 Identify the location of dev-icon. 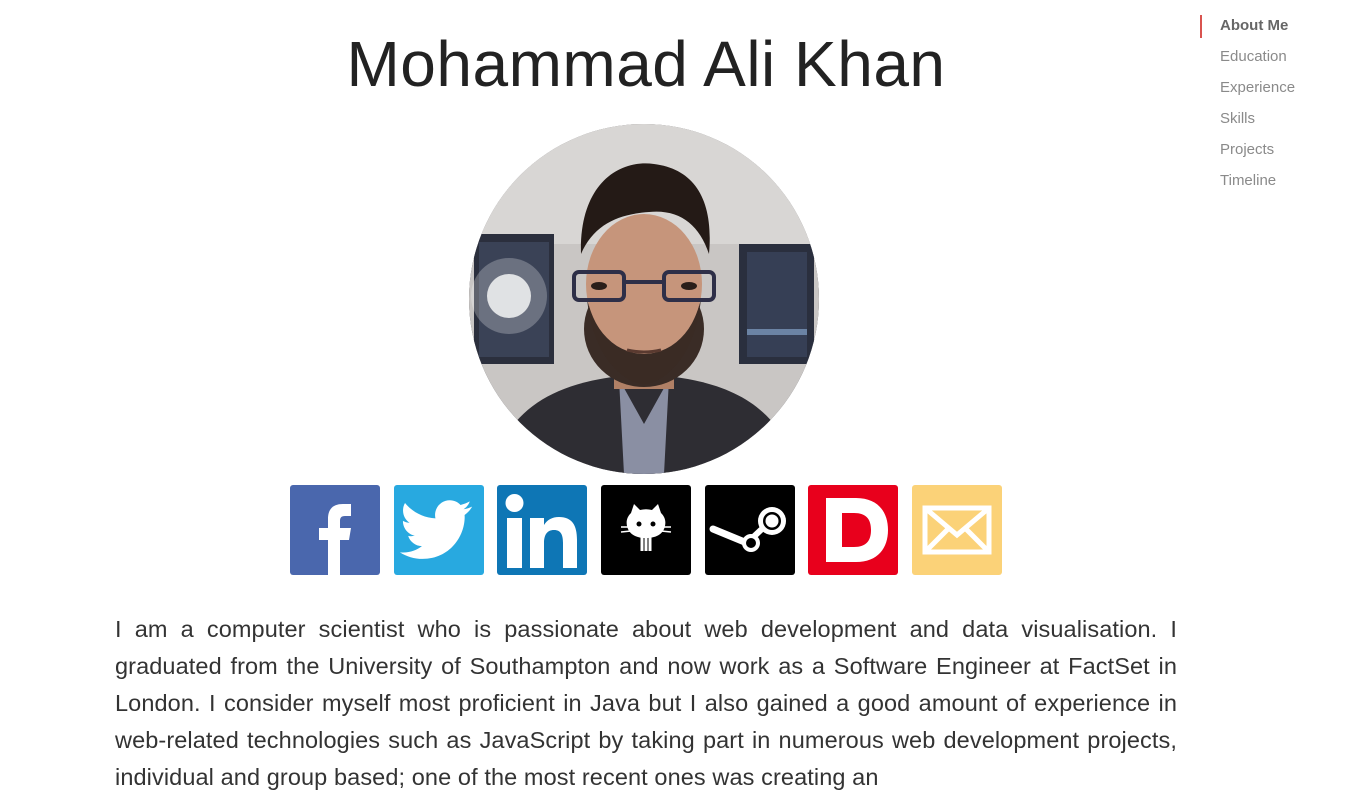
(853, 530).